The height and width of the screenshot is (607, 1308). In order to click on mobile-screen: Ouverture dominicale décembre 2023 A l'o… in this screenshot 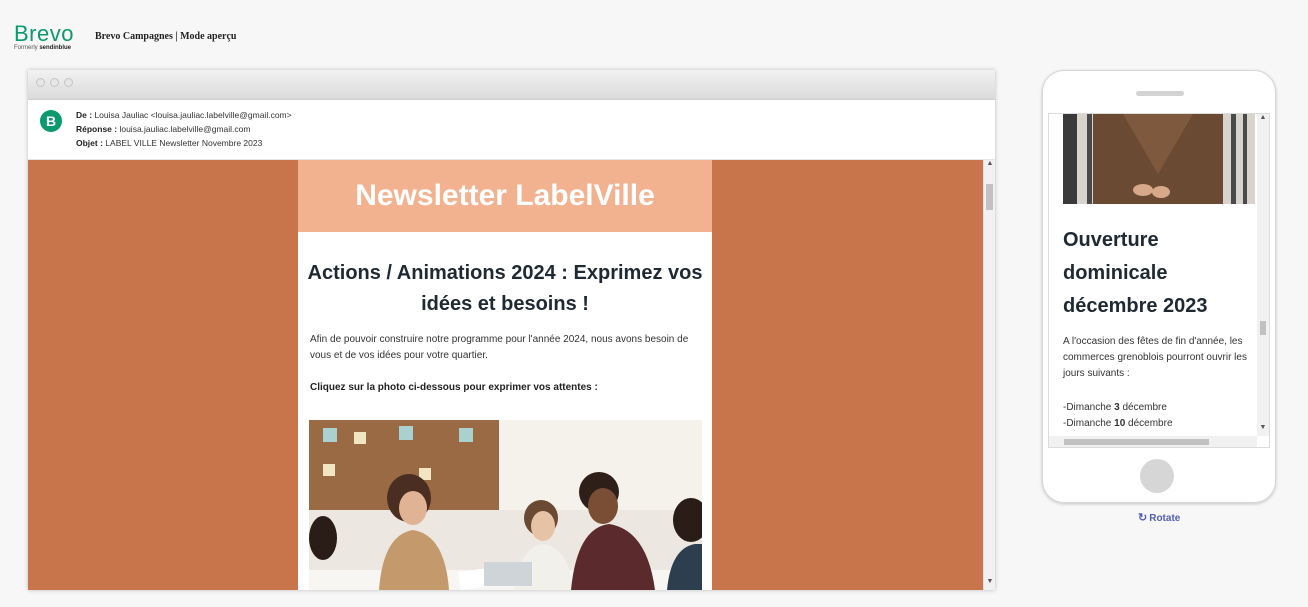, I will do `click(1159, 280)`.